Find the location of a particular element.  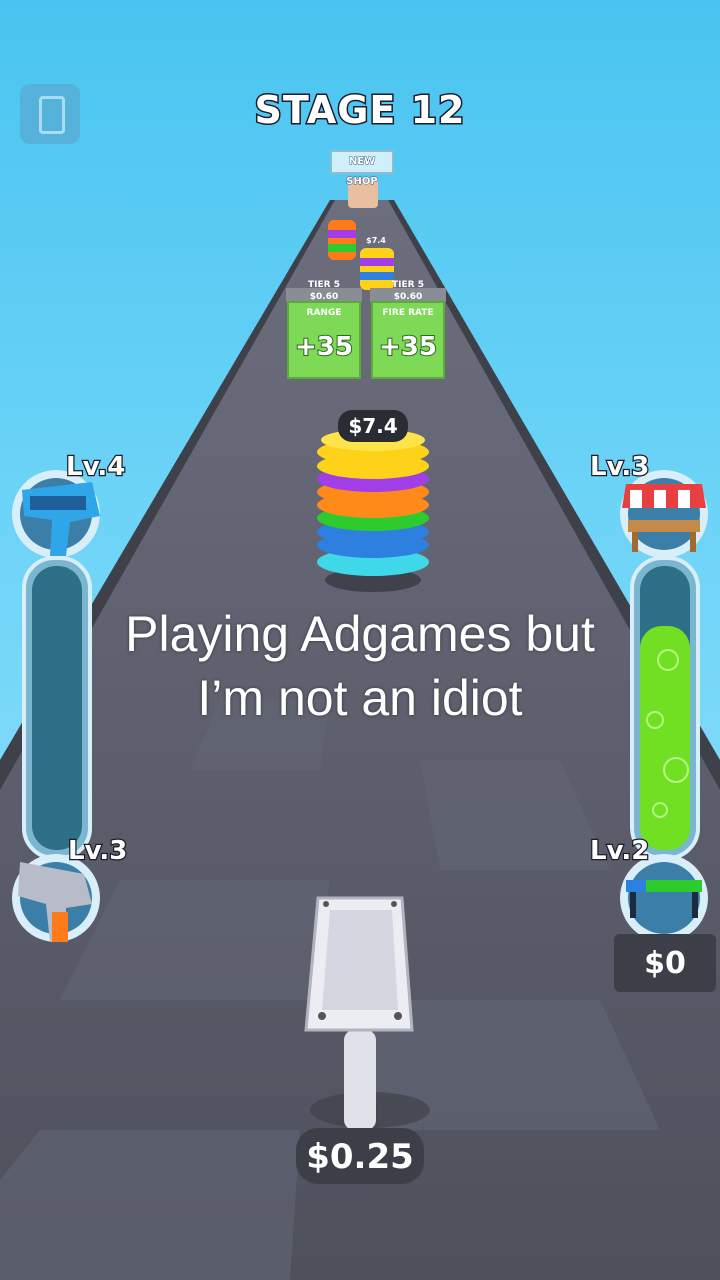

caption-line-1: Playing Adgames but is located at coordinates (360, 634).